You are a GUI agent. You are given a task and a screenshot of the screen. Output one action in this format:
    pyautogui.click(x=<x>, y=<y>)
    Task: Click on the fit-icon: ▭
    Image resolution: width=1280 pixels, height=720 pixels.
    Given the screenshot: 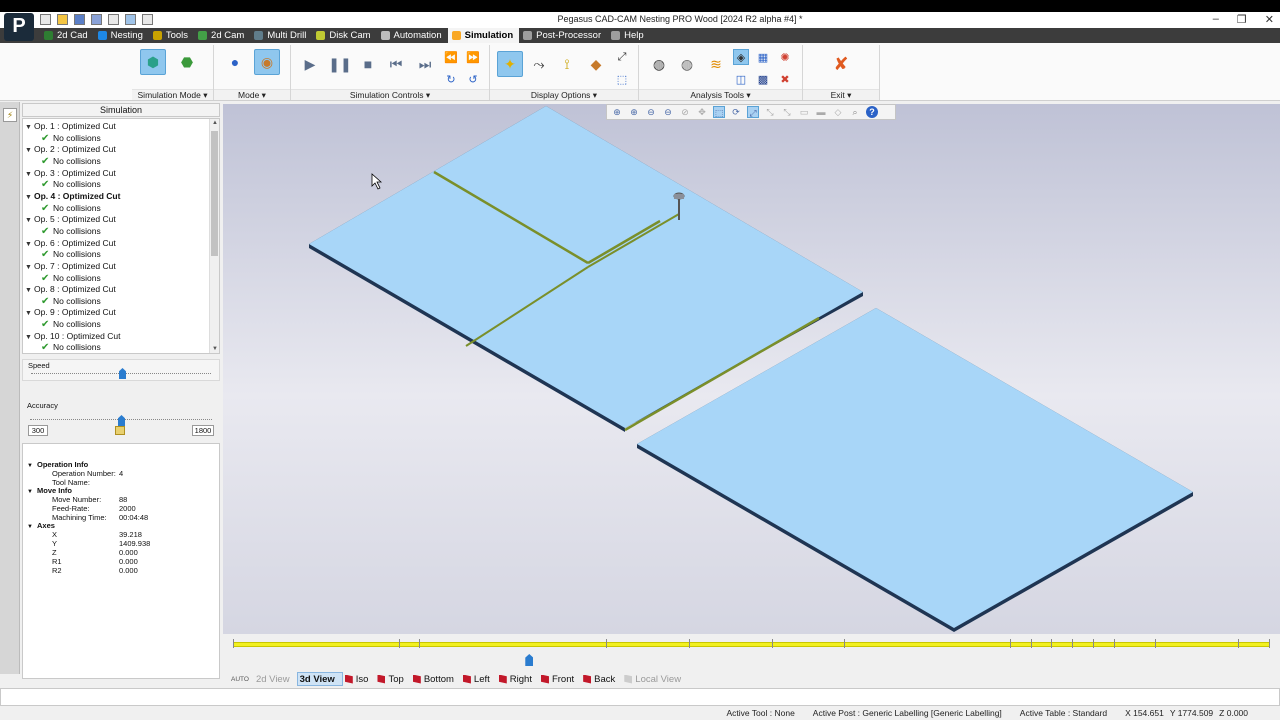 What is the action you would take?
    pyautogui.click(x=804, y=112)
    